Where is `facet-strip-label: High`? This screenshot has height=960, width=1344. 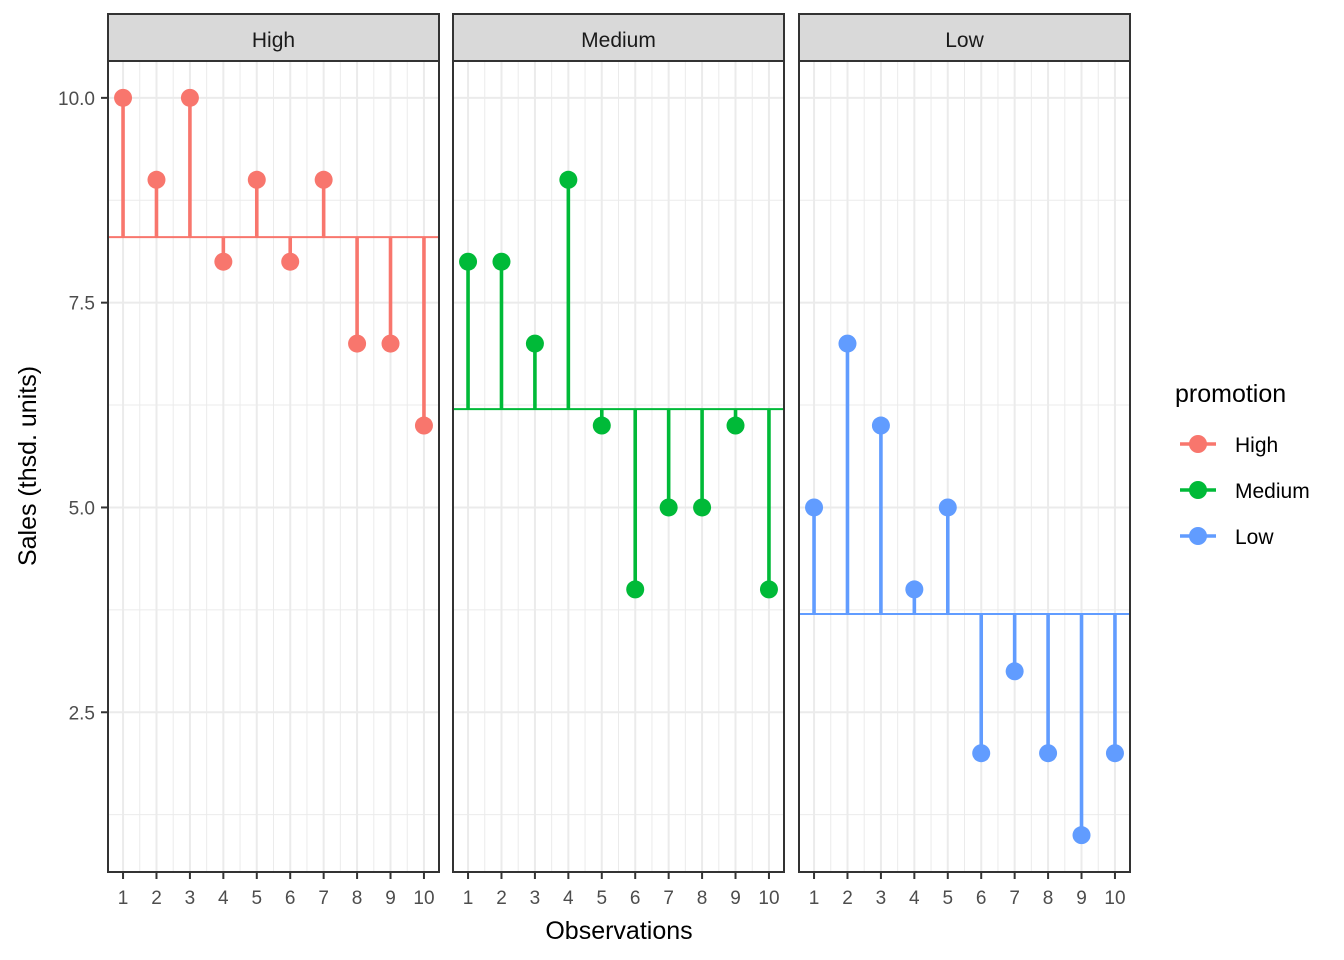
facet-strip-label: High is located at coordinates (273, 40).